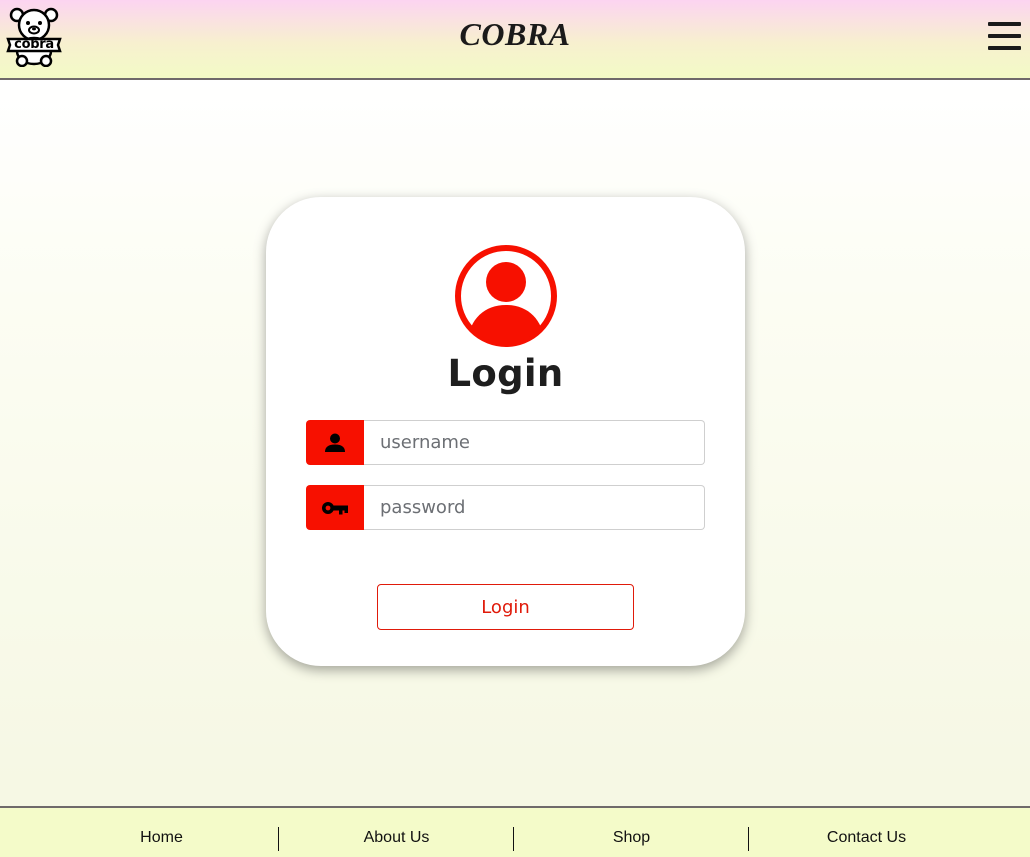 Image resolution: width=1030 pixels, height=857 pixels. I want to click on footer-link-shop: Shop, so click(631, 832).